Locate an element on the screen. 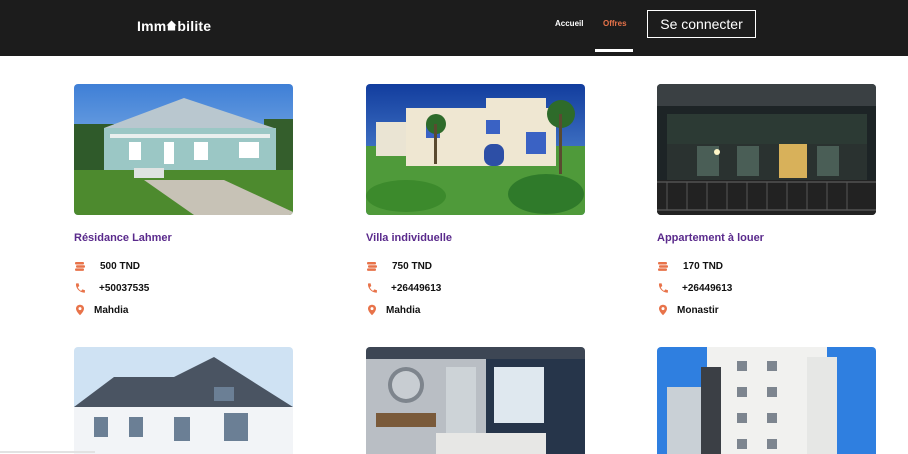 The width and height of the screenshot is (908, 454). brand-suffix: bilite is located at coordinates (194, 26).